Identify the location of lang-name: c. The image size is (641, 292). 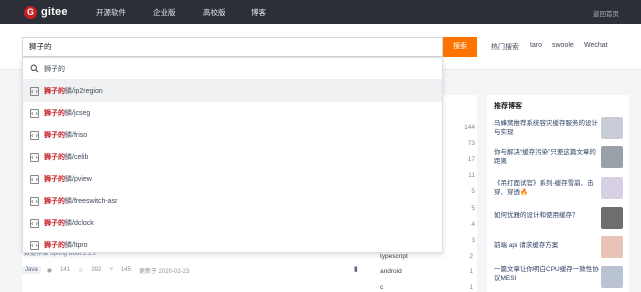
(382, 287).